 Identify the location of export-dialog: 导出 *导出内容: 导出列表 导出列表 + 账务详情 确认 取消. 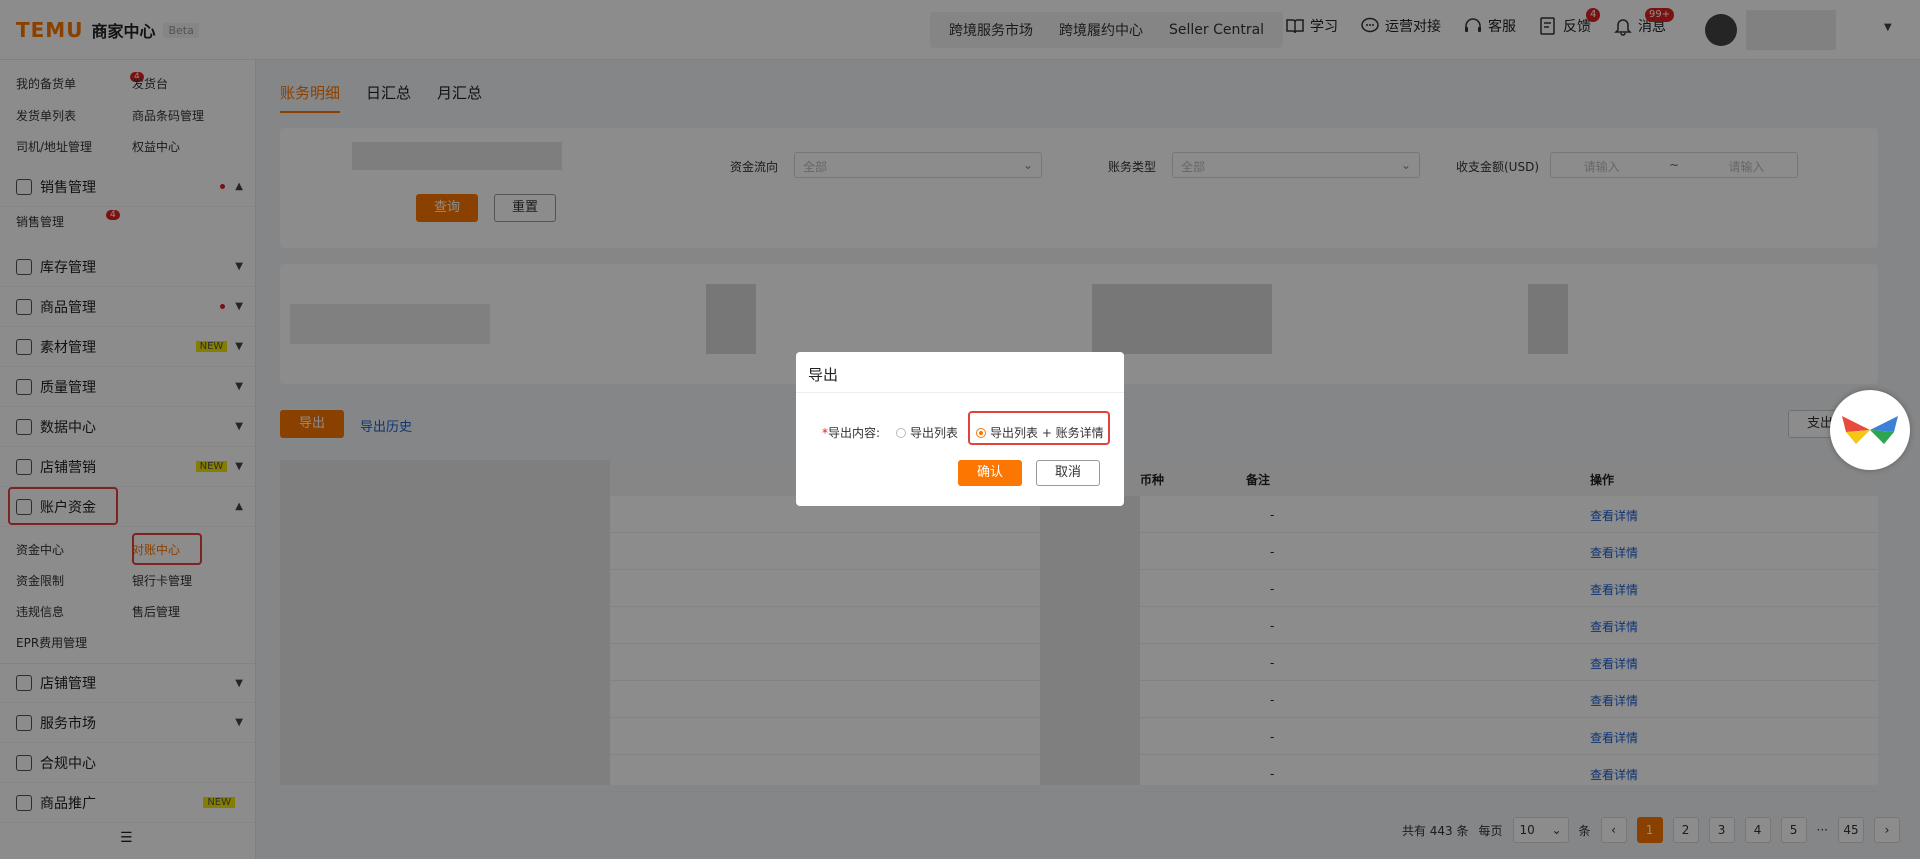
(960, 429).